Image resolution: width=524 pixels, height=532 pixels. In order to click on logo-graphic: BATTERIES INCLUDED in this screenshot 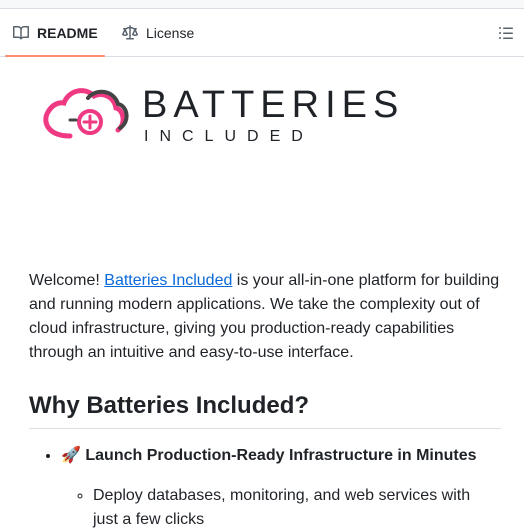, I will do `click(223, 114)`.